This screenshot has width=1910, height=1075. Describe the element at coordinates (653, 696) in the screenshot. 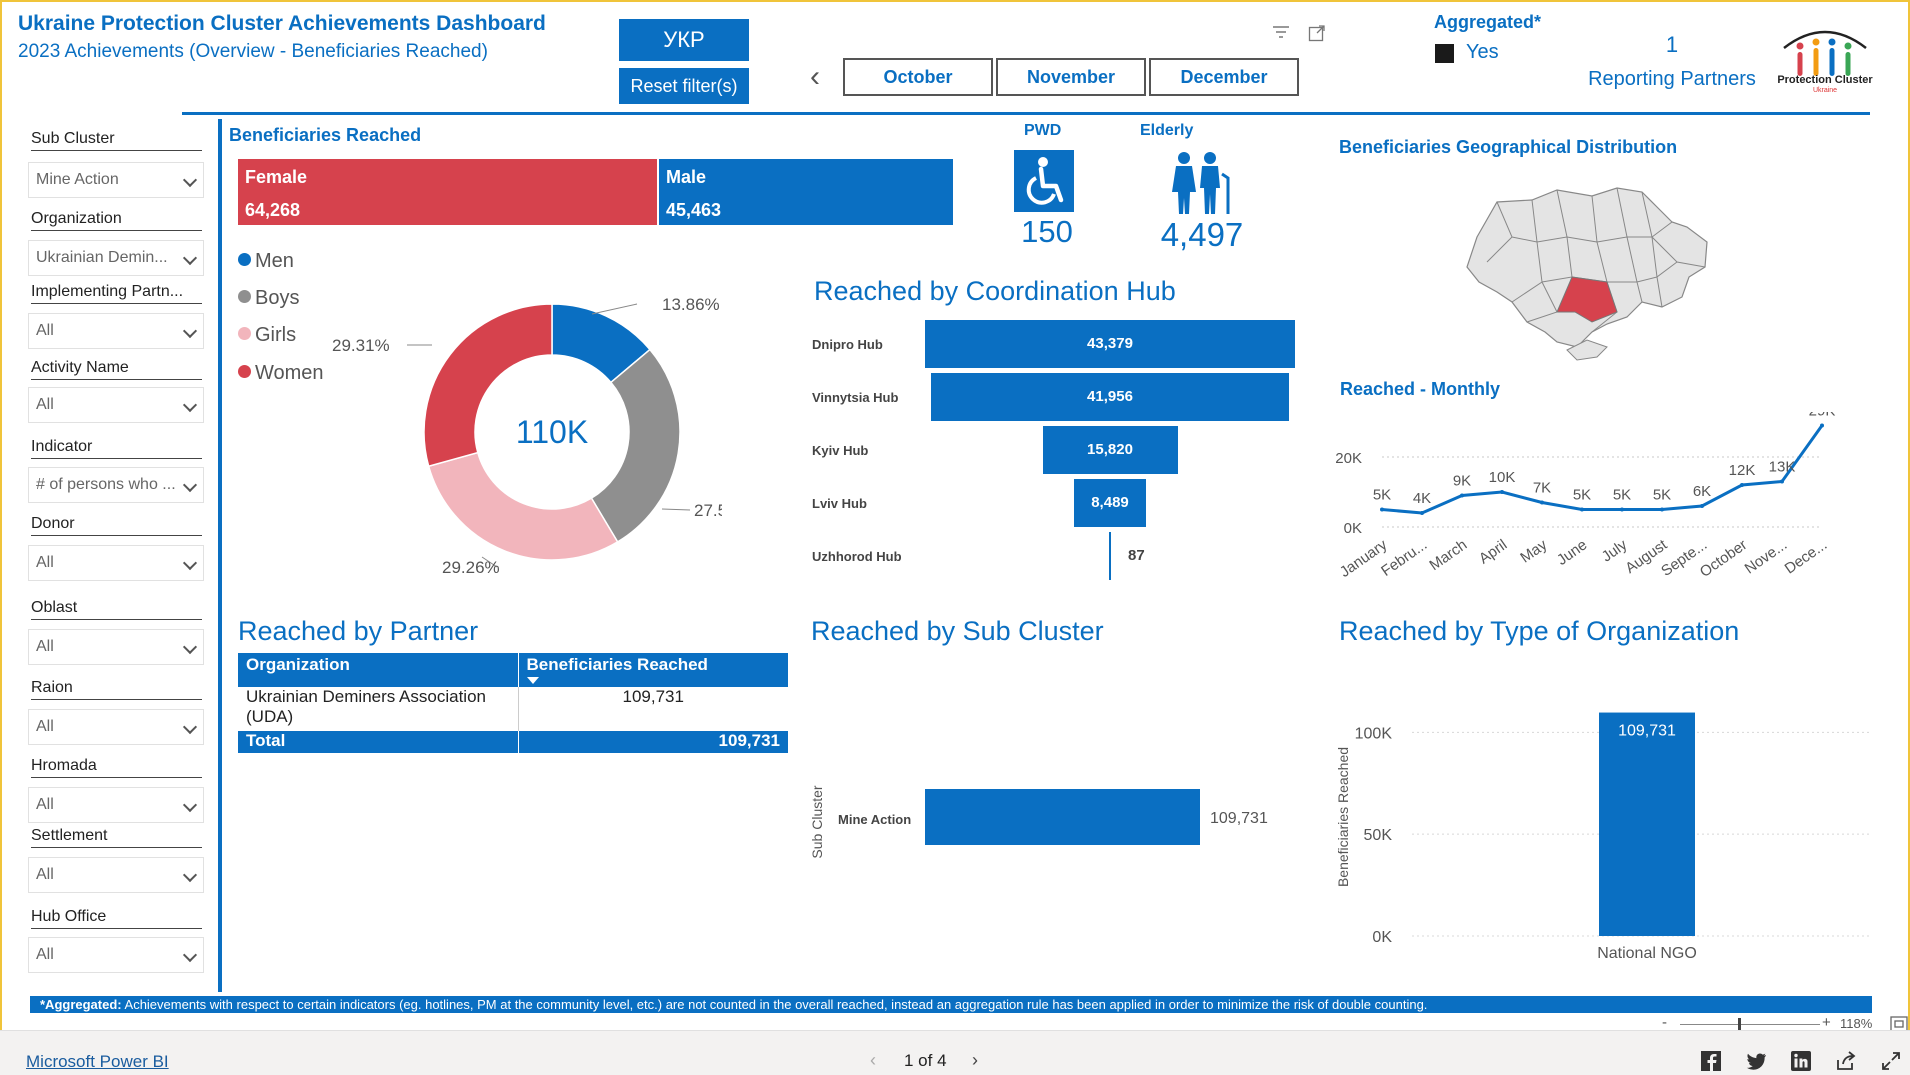

I see `cell-beneficiaries: 109,731` at that location.